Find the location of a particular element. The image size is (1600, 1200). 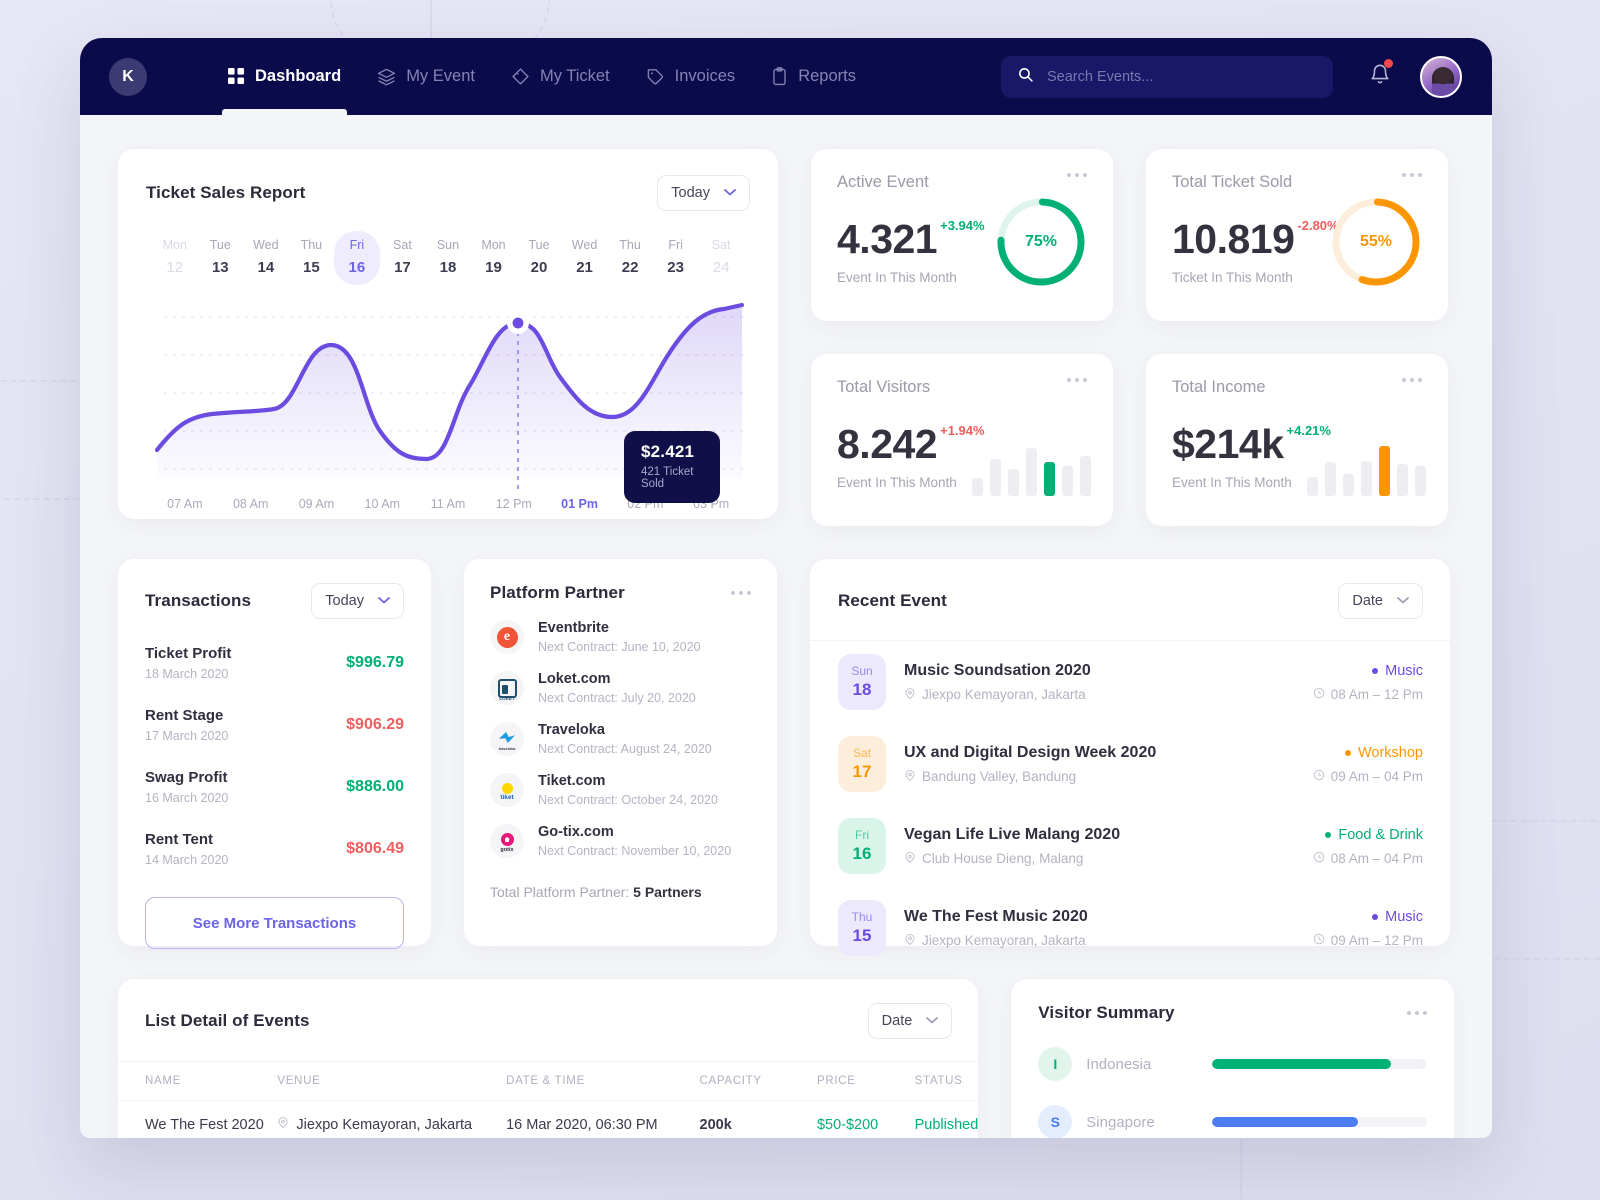

stat-delta: +3.94% is located at coordinates (962, 225).